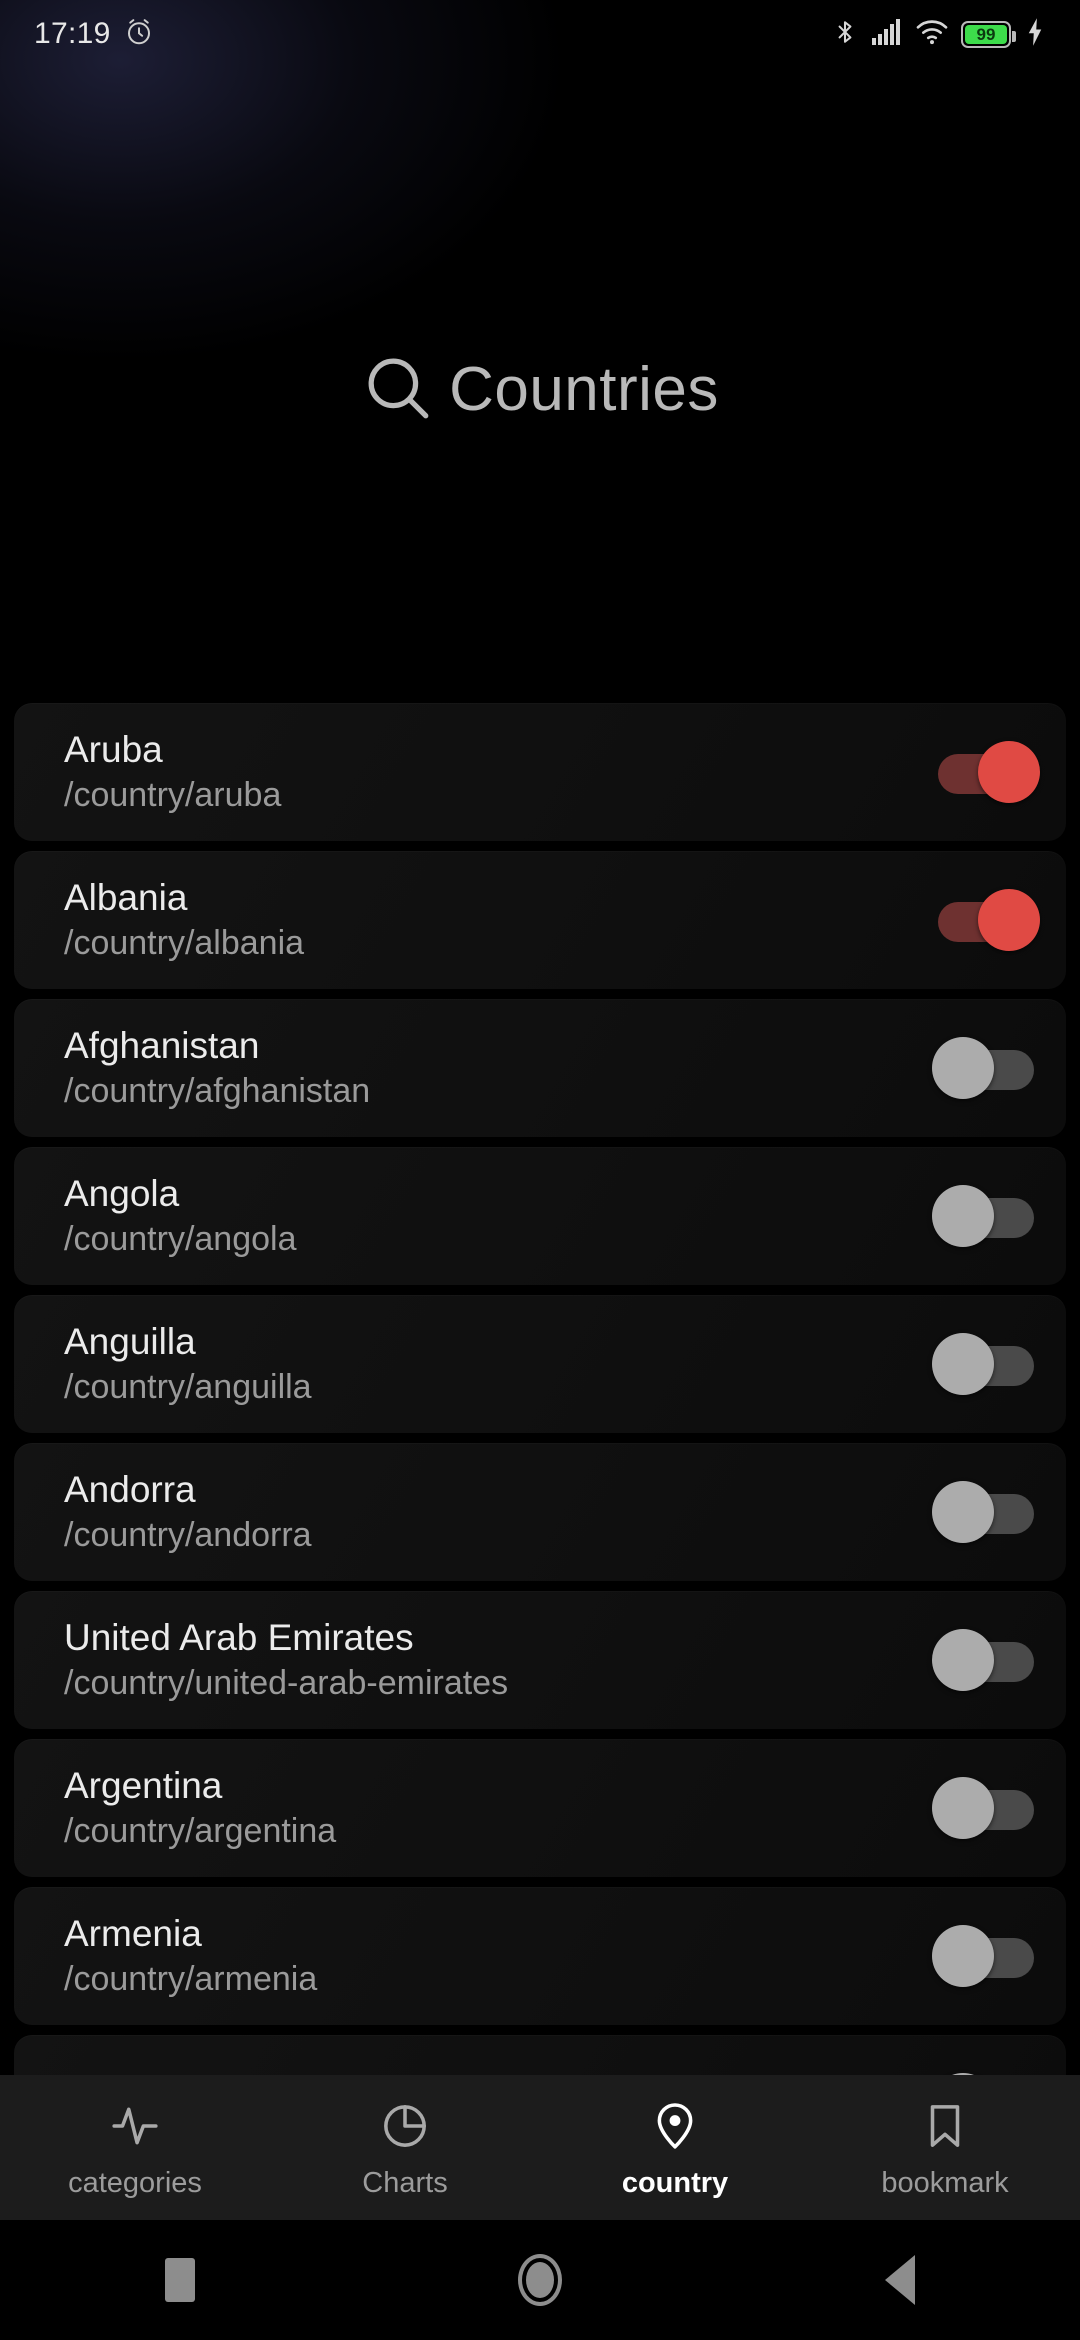 The width and height of the screenshot is (1080, 2340). I want to click on home-circle-icon, so click(540, 2280).